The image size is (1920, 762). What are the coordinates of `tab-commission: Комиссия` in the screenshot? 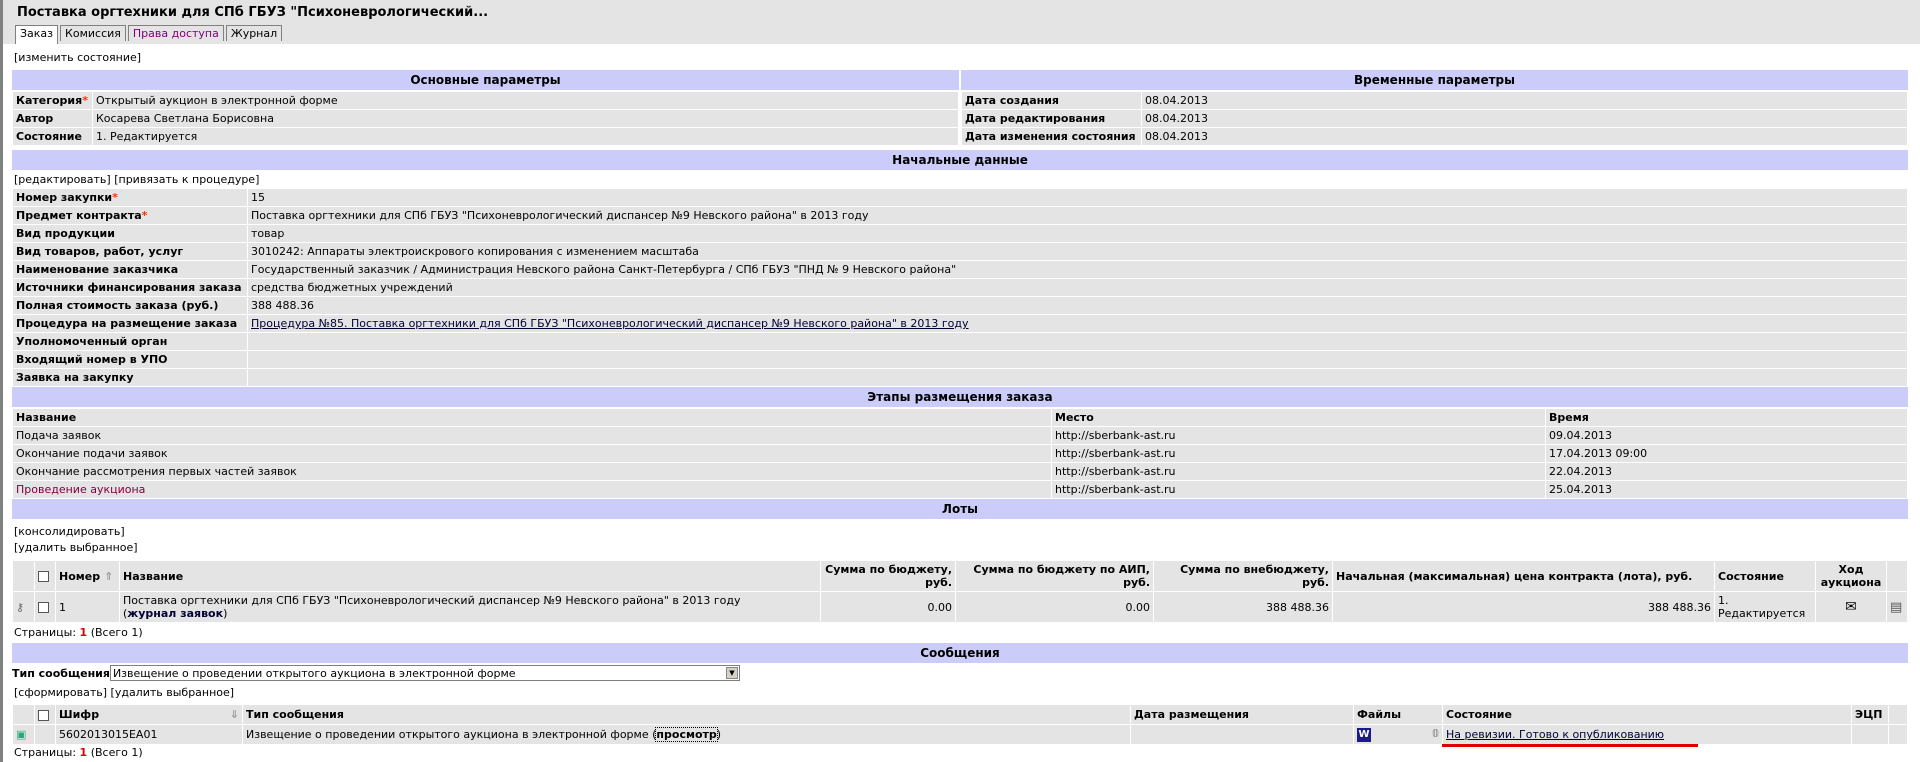 It's located at (93, 33).